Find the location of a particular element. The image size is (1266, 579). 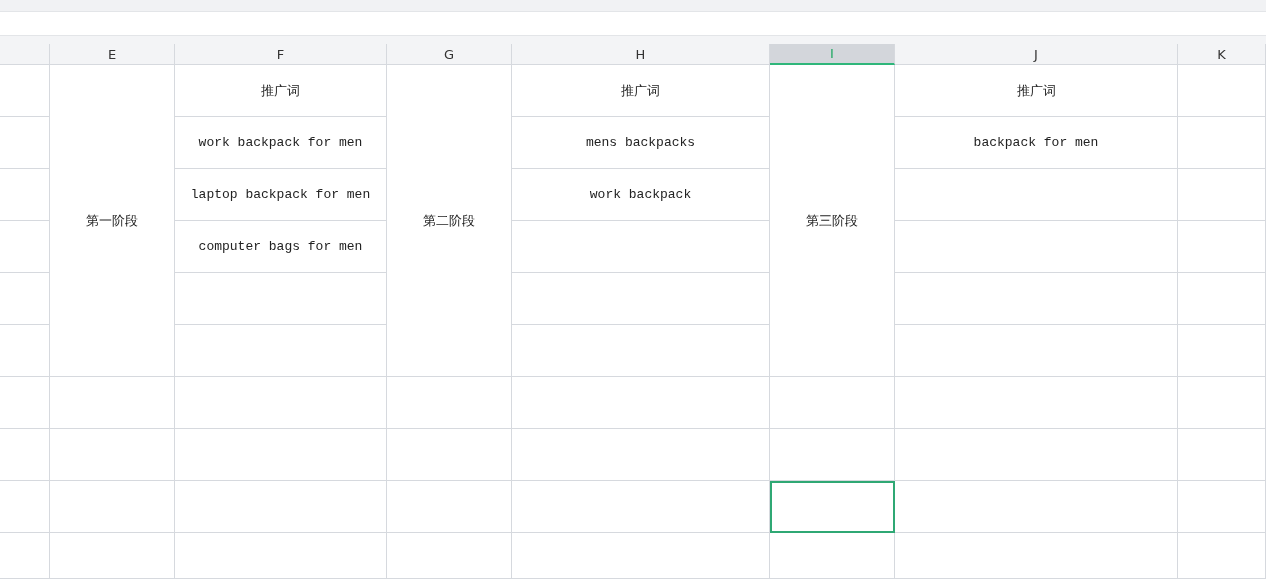

table-cell: work backpack for men is located at coordinates (281, 143).